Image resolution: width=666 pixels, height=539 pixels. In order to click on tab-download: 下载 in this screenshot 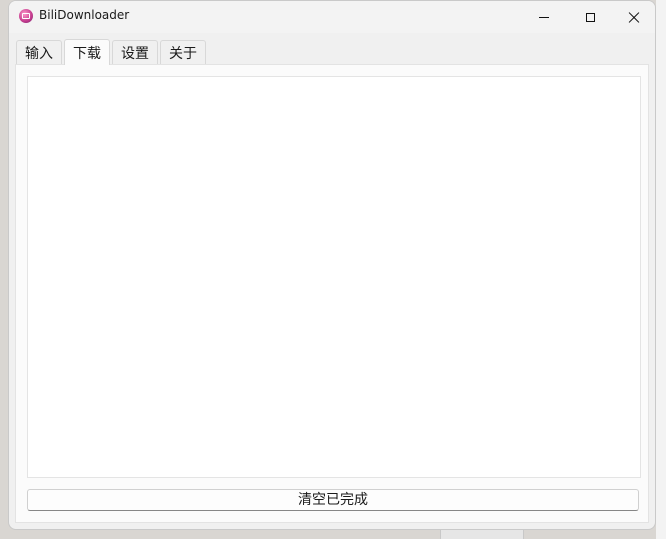, I will do `click(87, 52)`.